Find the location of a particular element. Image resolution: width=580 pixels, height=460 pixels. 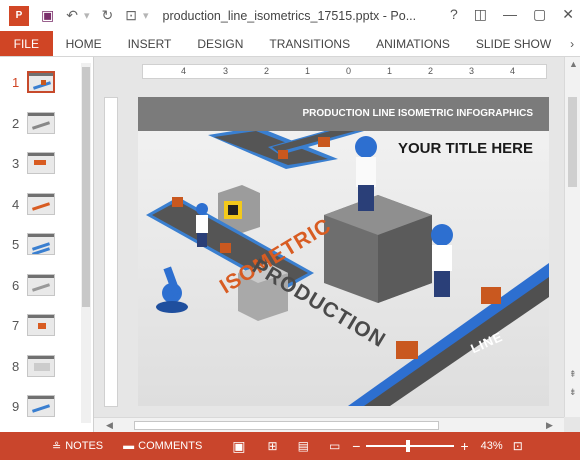

scroll-up-icon: ▲ is located at coordinates (573, 64).